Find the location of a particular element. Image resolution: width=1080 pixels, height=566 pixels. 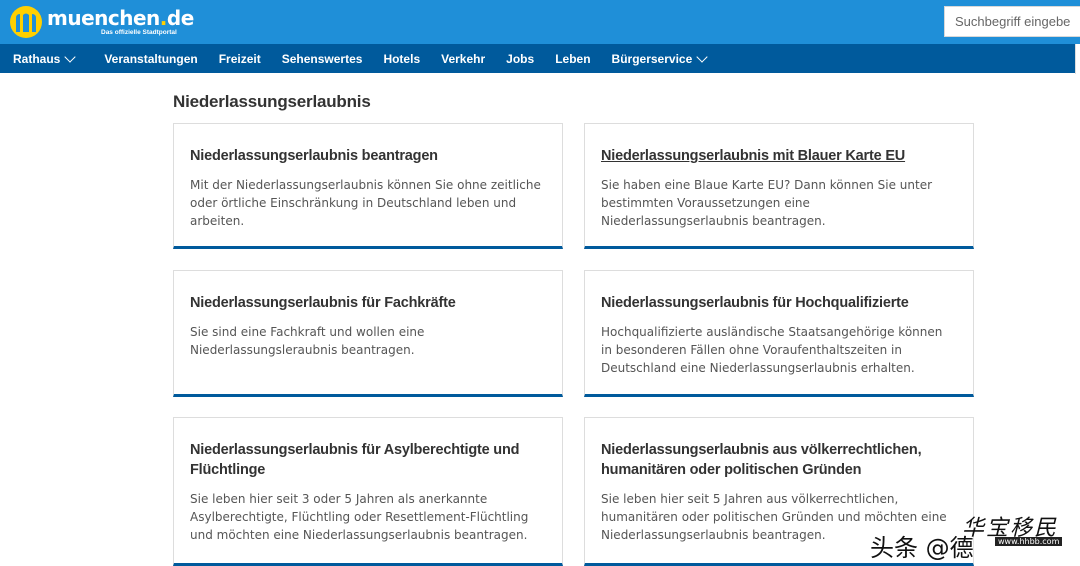

nav-item-label: Freizeit is located at coordinates (239, 58).